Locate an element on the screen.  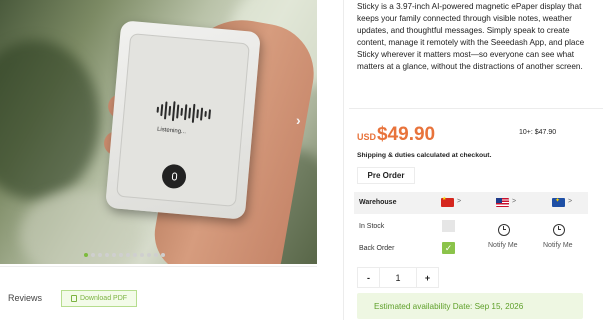
back-order-checkbox: ✓ is located at coordinates (448, 248).